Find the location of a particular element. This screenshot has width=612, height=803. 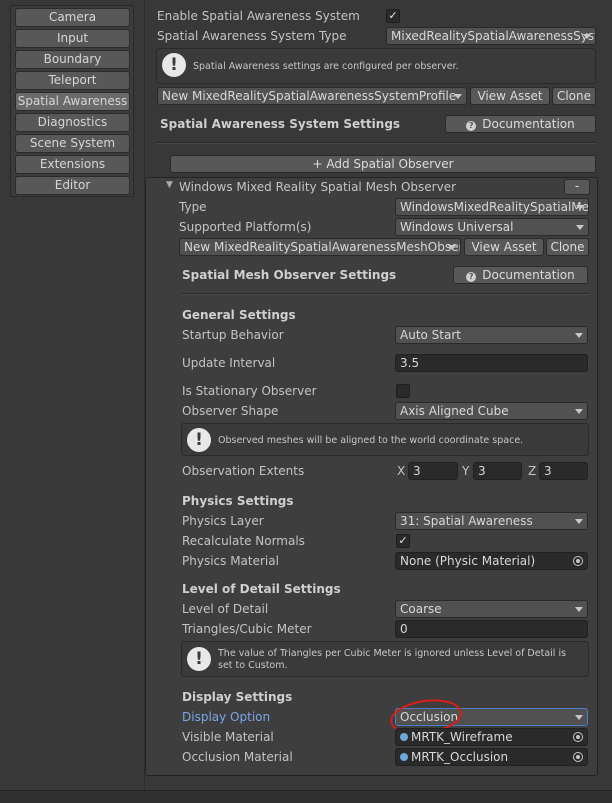

extents-z-input: 3 is located at coordinates (563, 471).